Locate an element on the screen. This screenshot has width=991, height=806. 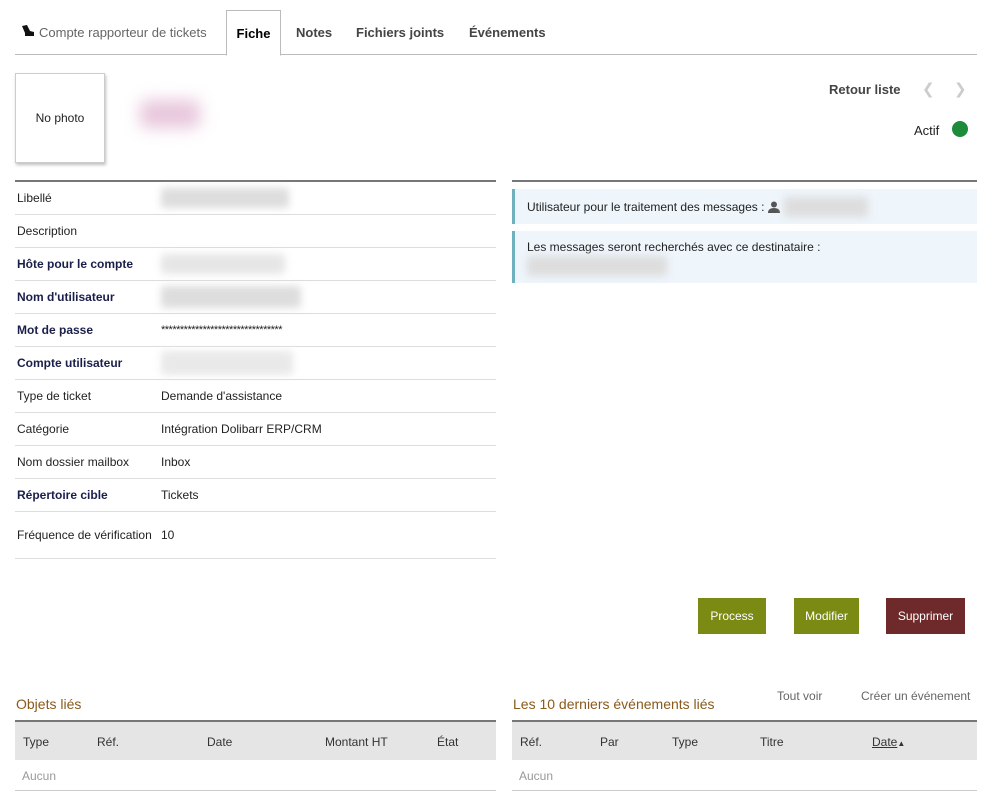
field-label: Compte utilisateur is located at coordinates (70, 363).